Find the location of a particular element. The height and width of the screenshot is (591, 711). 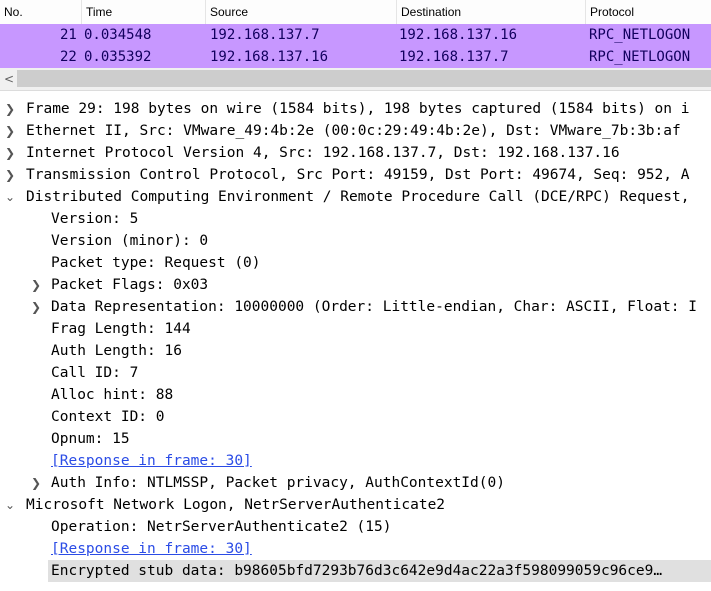

tree-item-opnum: Opnum: 15 is located at coordinates (355, 439).